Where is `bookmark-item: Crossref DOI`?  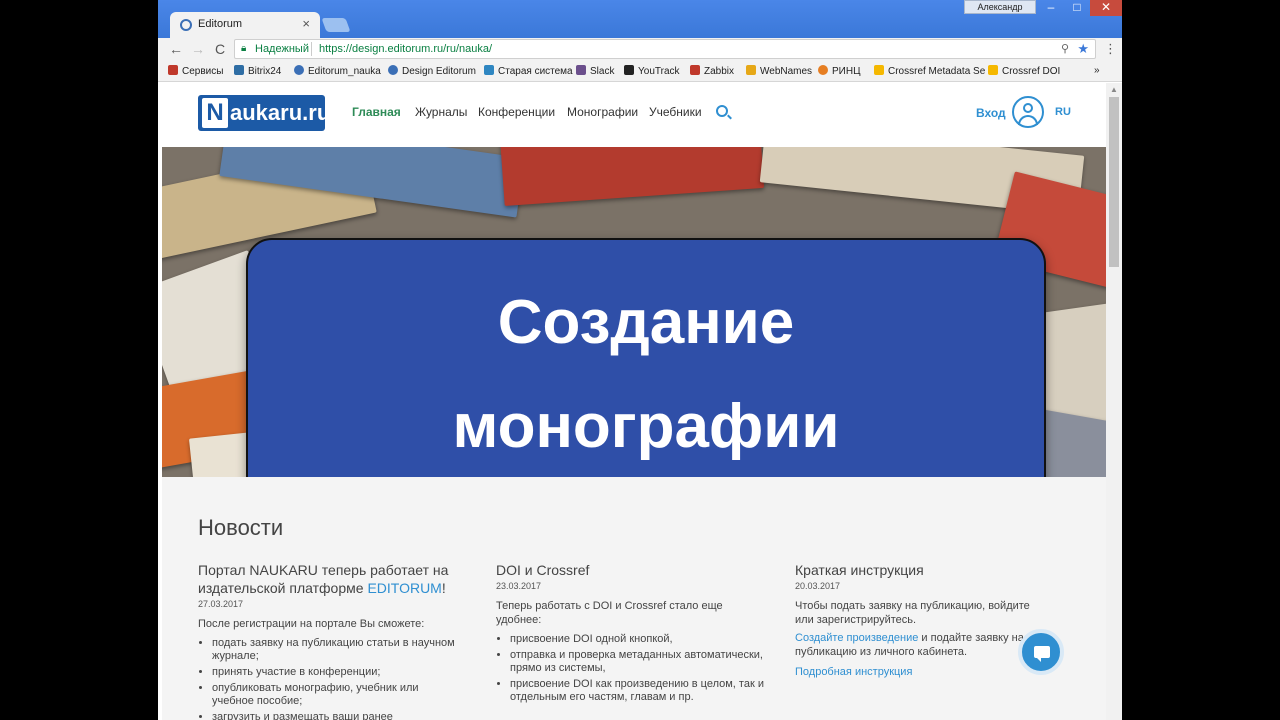
bookmark-item: Crossref DOI is located at coordinates (1024, 71).